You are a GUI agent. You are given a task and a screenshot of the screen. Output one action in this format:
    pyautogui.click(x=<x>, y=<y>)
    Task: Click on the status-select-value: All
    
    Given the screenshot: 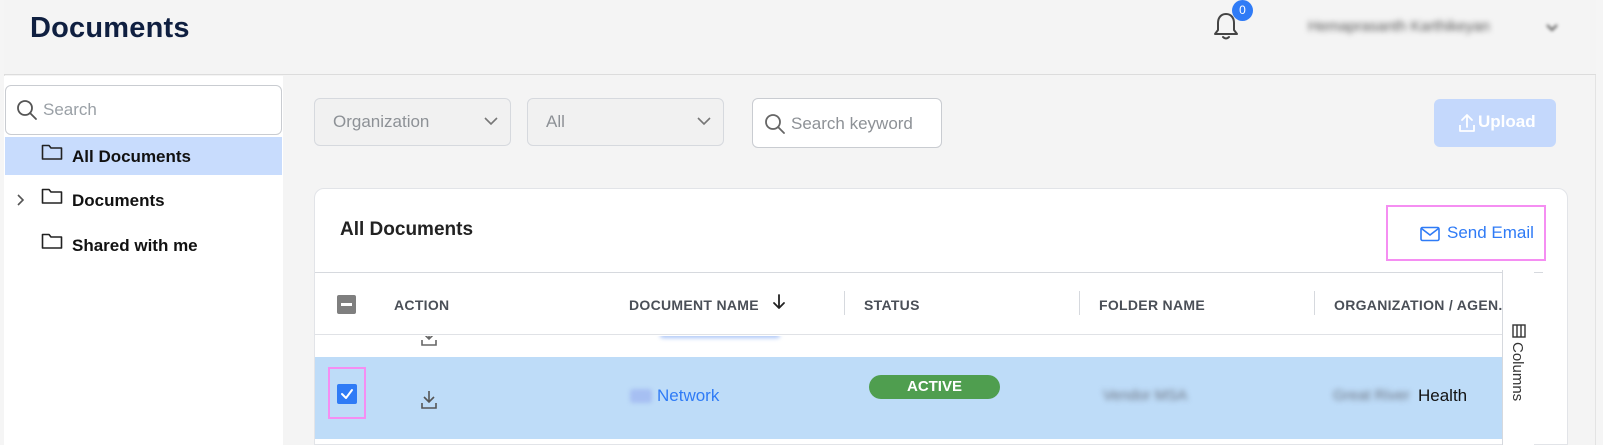 What is the action you would take?
    pyautogui.click(x=555, y=121)
    